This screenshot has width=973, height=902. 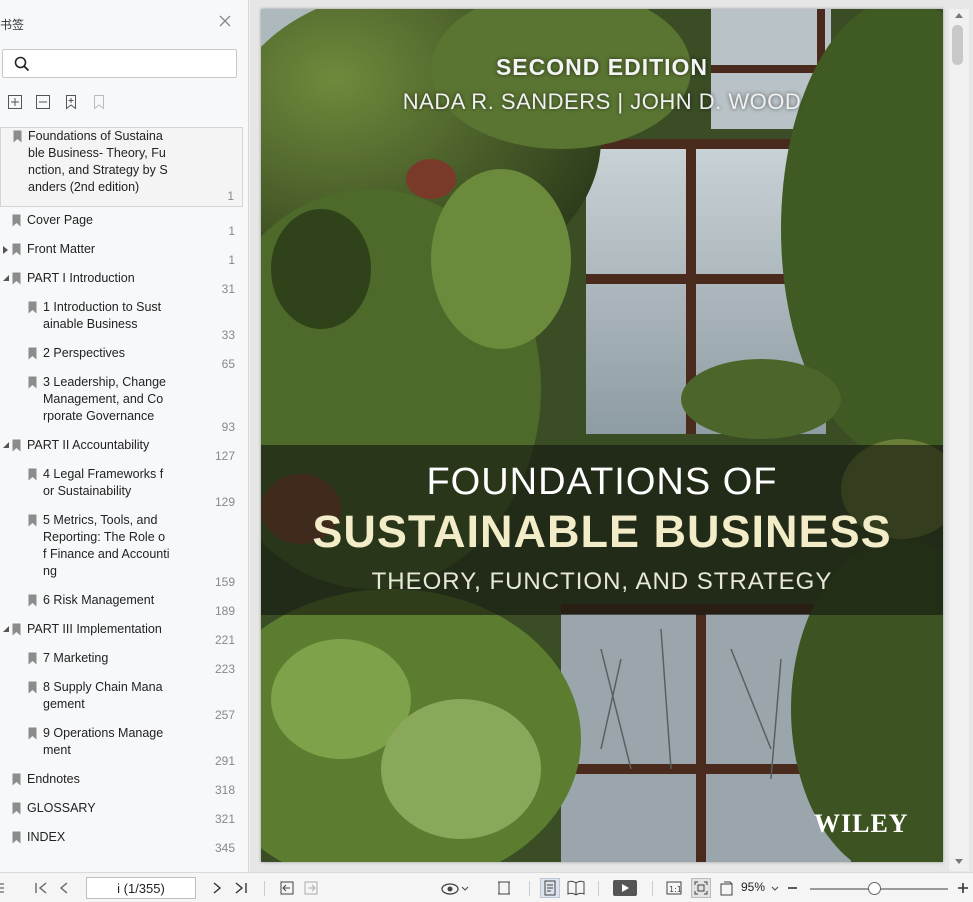 I want to click on bookmark-page-number: 257, so click(x=224, y=715).